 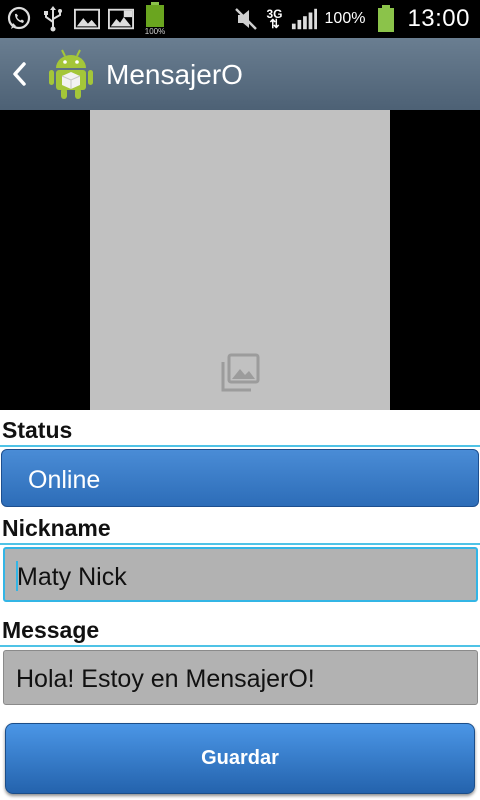 I want to click on nickname-value: Maty Nick, so click(x=72, y=577).